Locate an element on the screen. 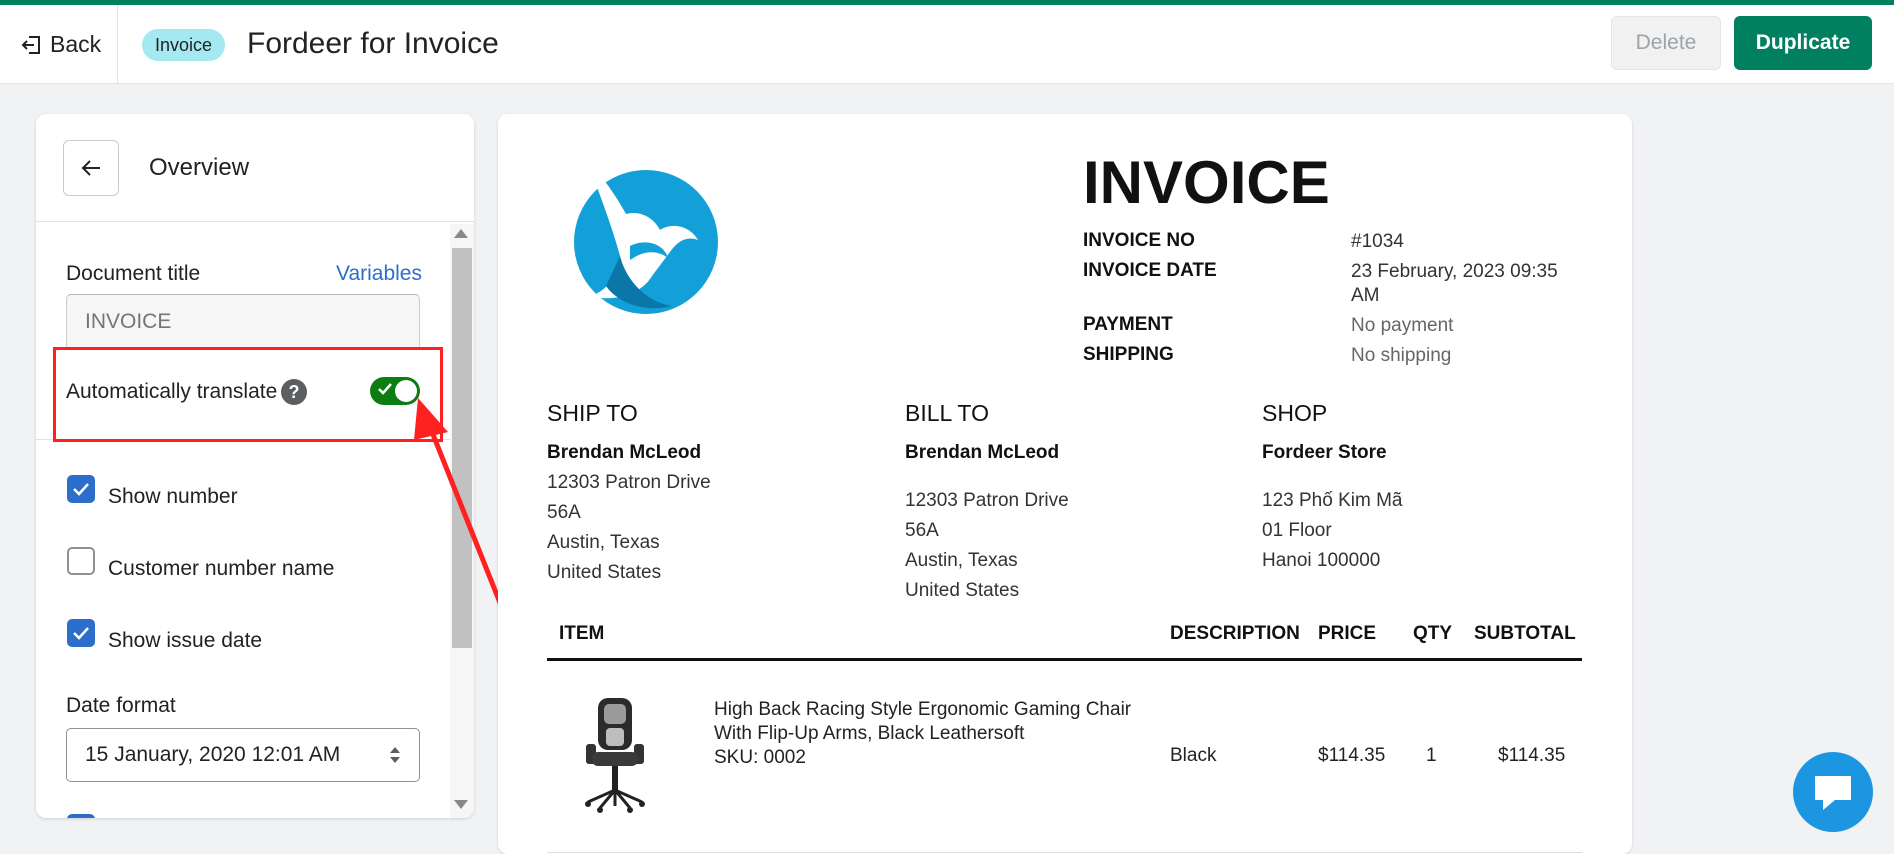  variables-link: Variables is located at coordinates (379, 274).